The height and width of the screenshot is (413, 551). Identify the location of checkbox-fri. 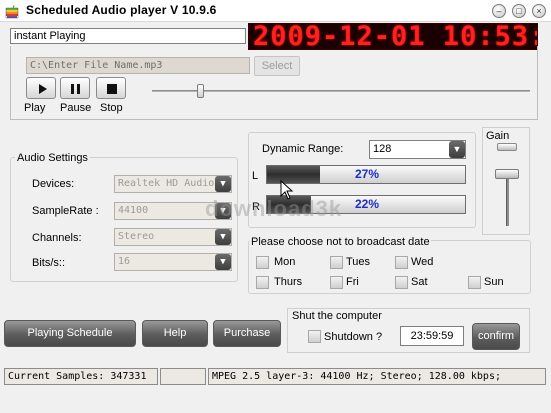
(336, 282).